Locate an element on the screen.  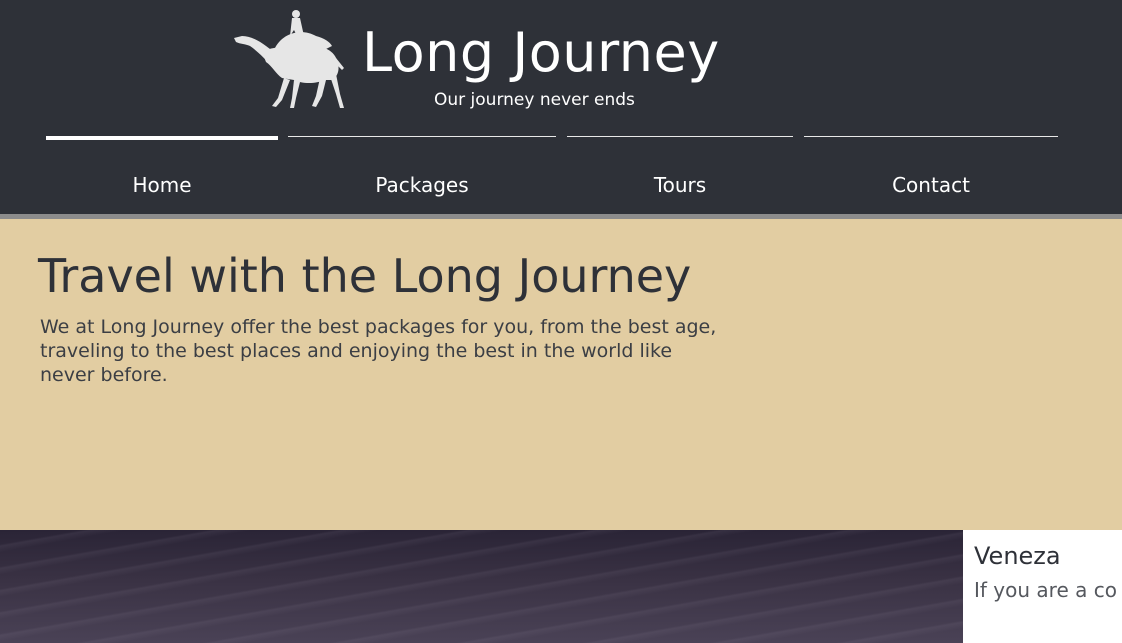
nav-item-packages: Packages is located at coordinates (422, 174).